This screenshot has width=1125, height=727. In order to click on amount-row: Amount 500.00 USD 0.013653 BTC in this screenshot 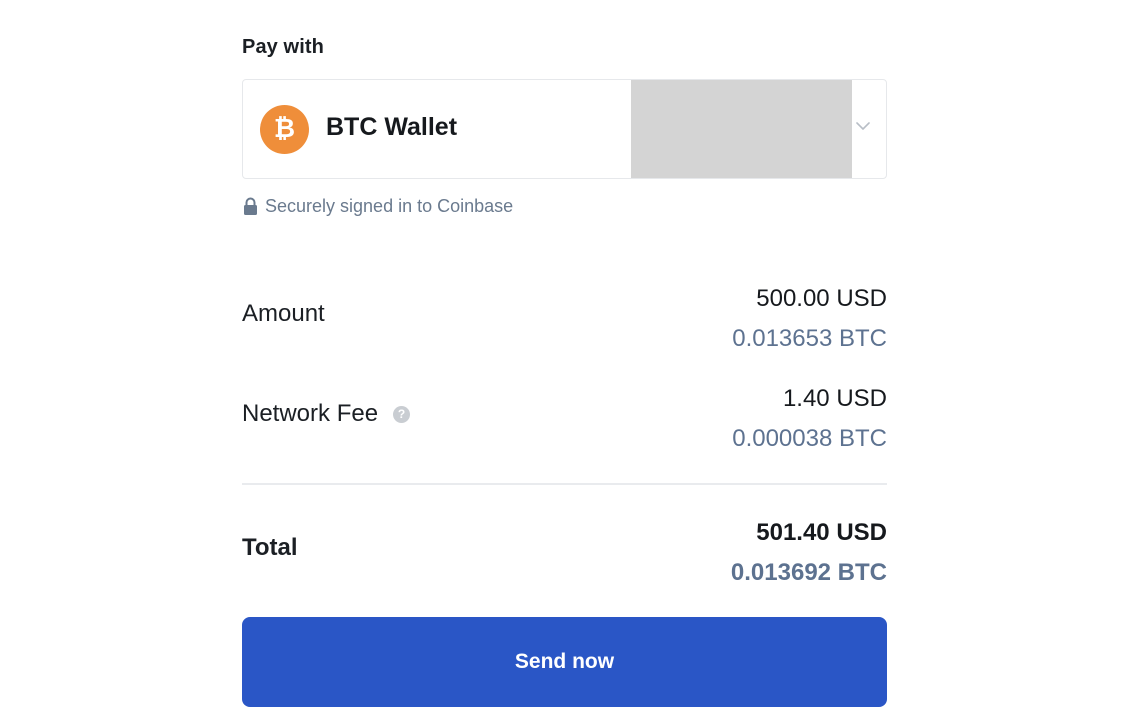, I will do `click(564, 322)`.